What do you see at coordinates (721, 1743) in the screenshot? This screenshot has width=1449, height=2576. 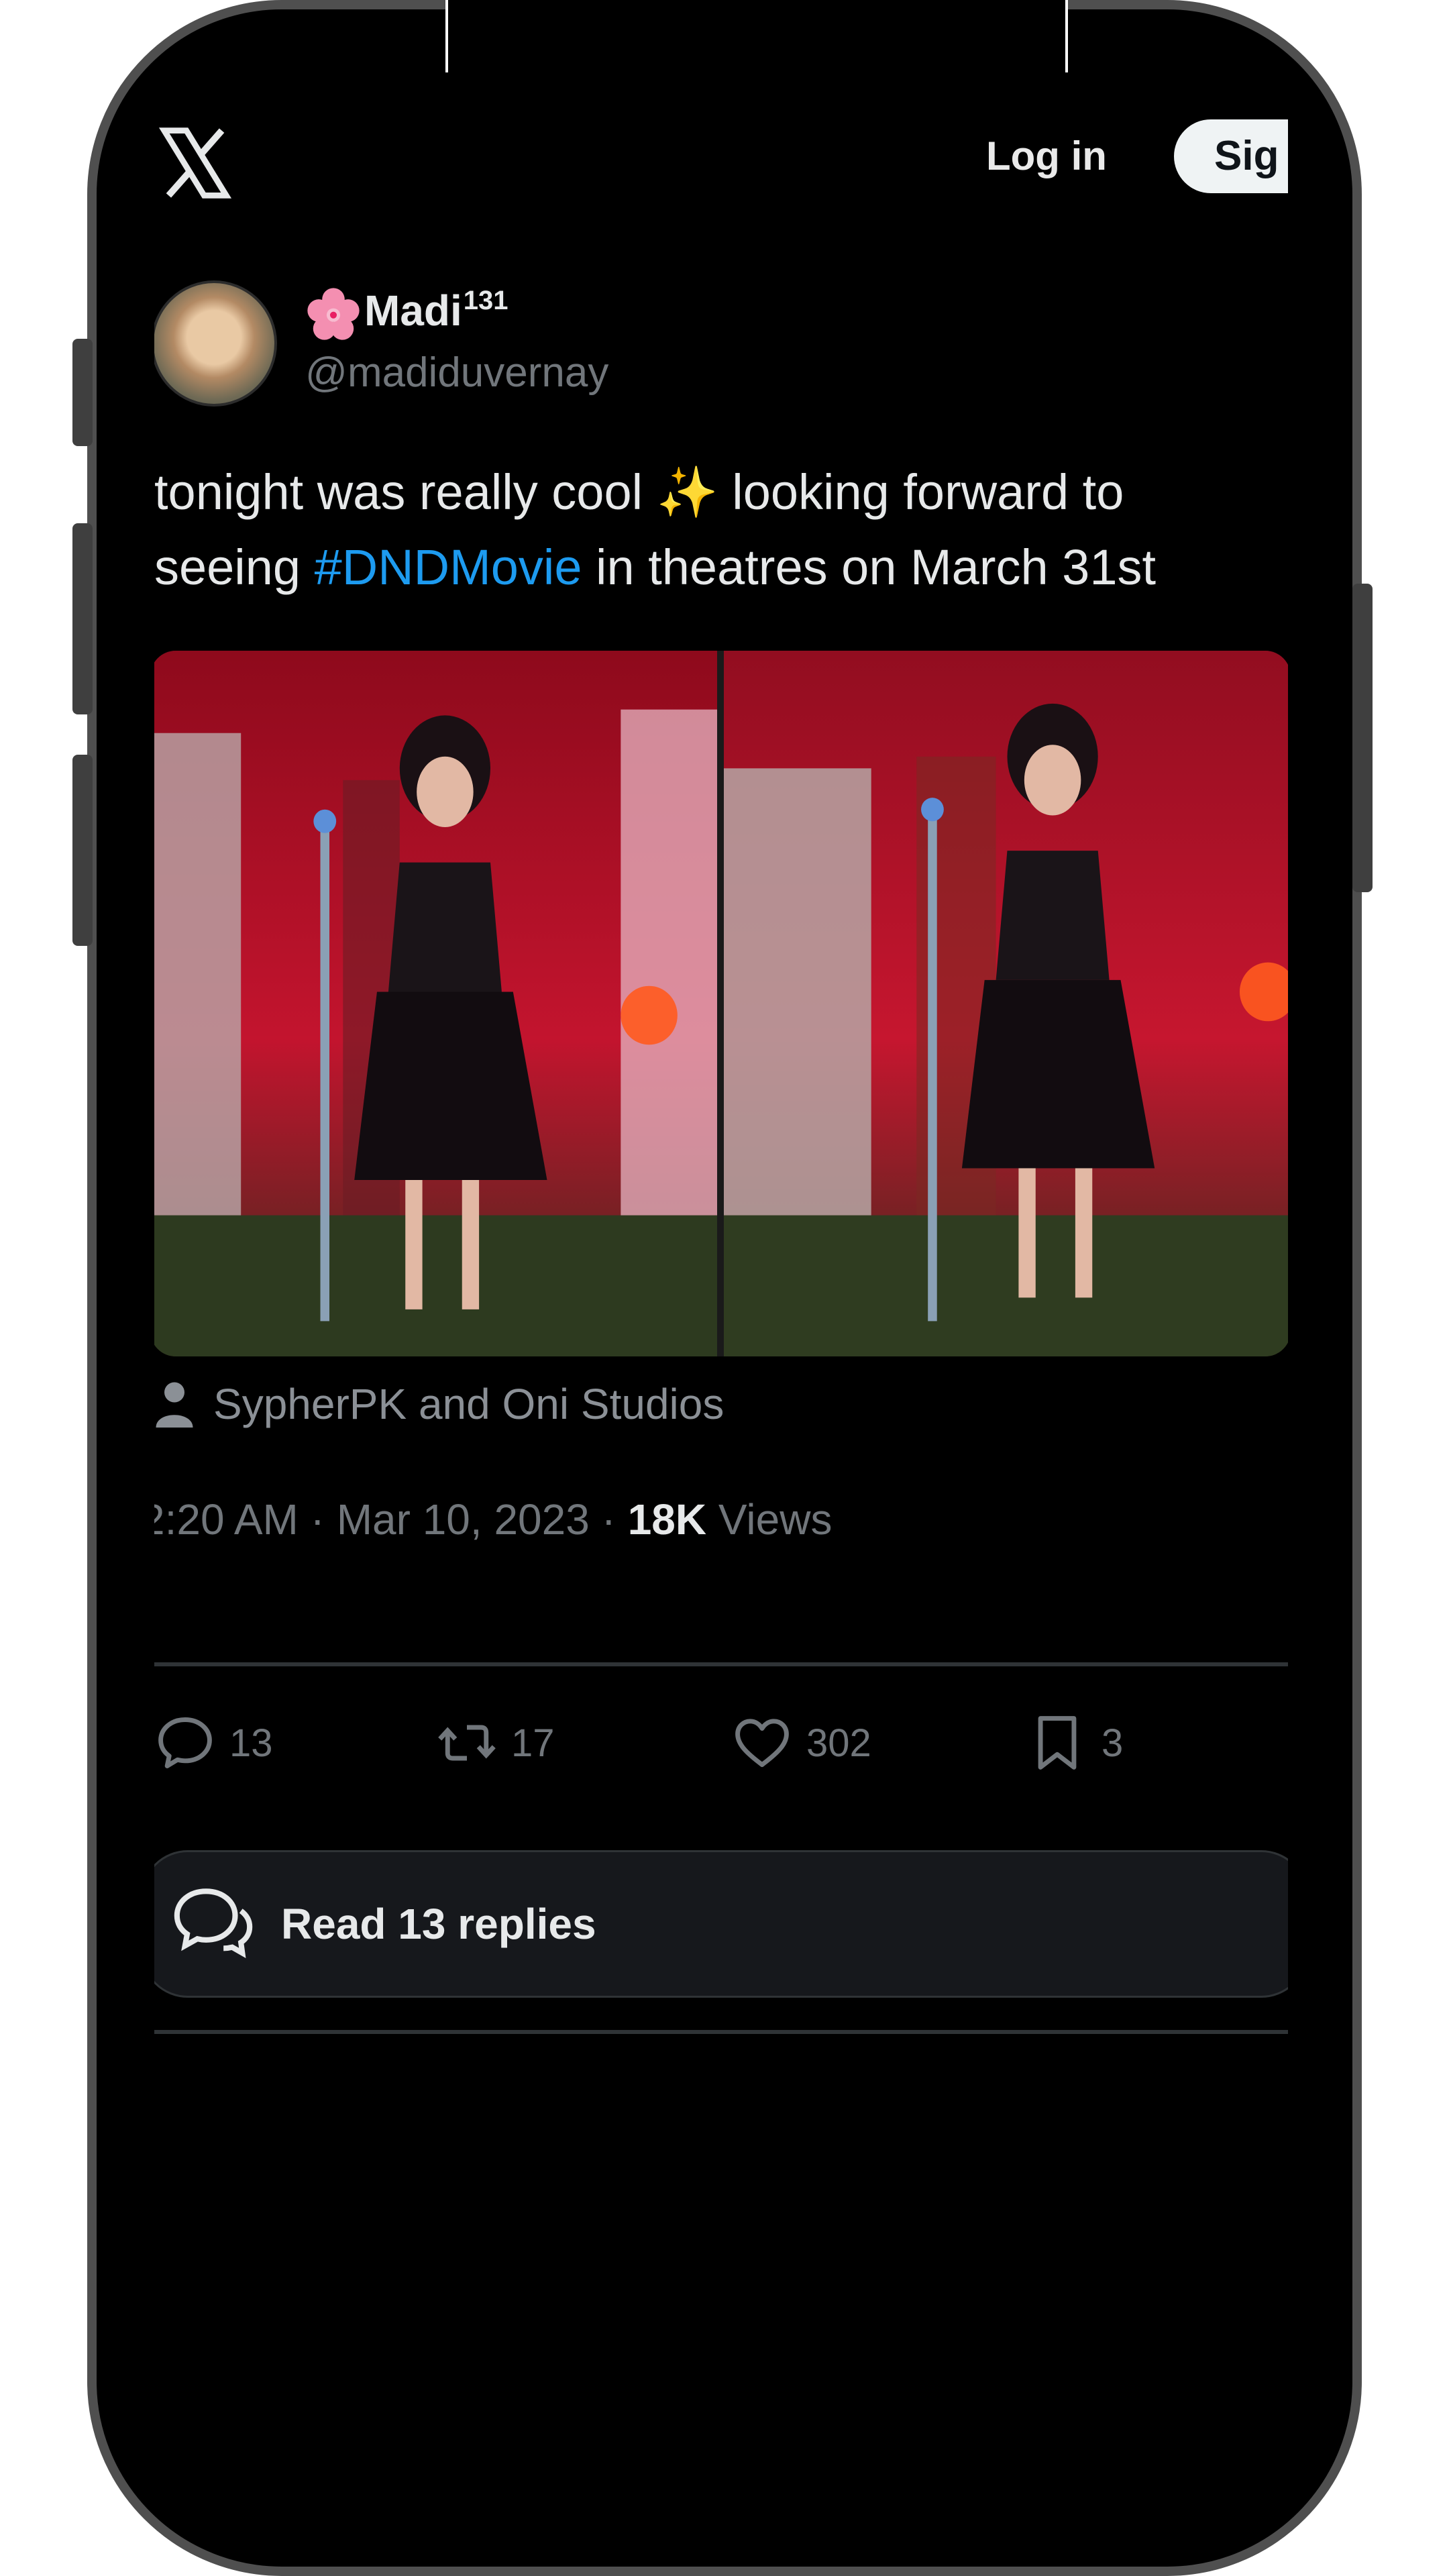 I see `tweet-actions: 13 17 302 3` at bounding box center [721, 1743].